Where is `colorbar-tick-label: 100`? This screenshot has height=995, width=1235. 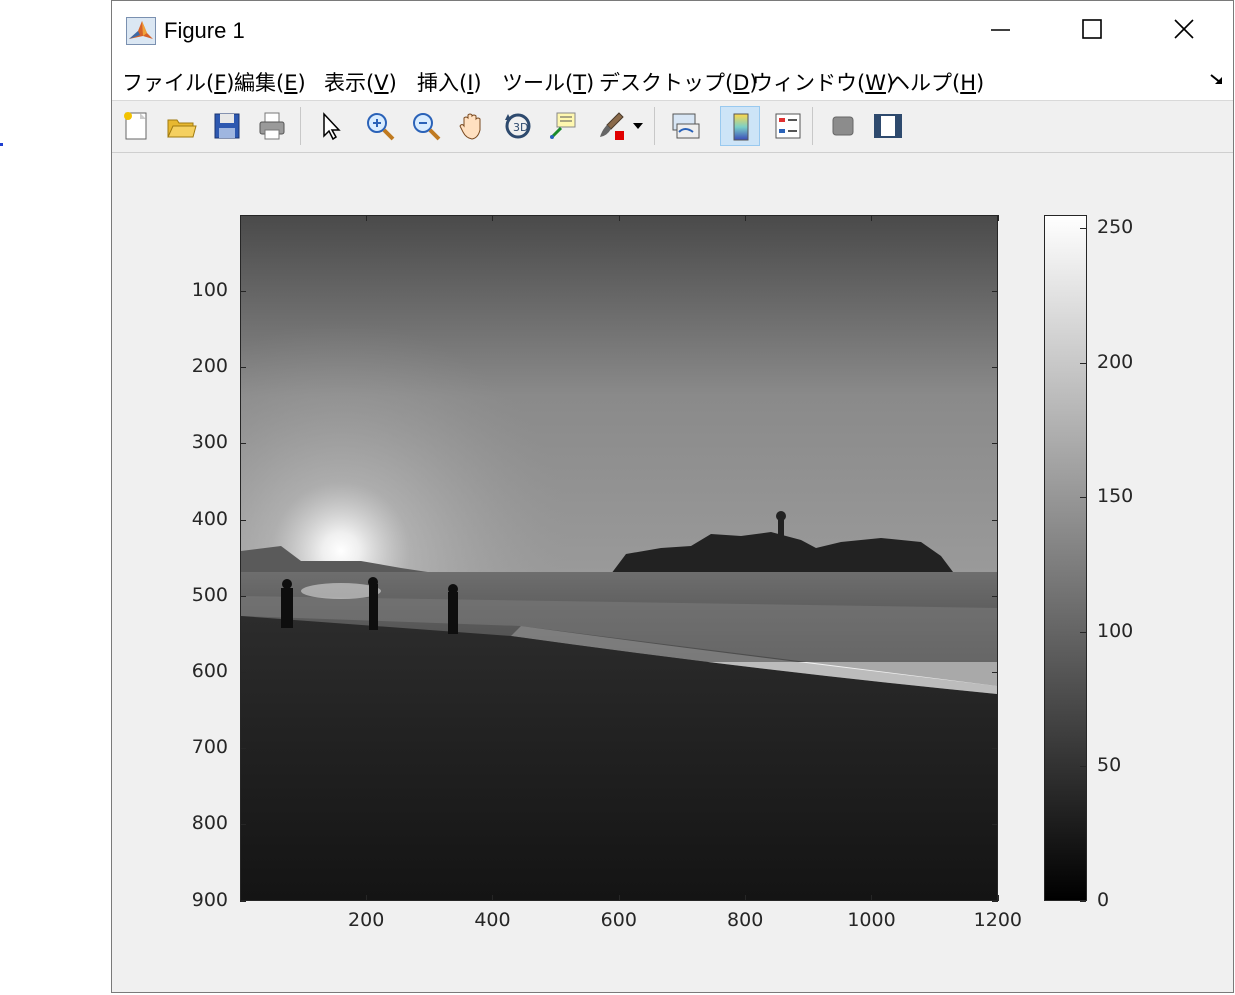
colorbar-tick-label: 100 is located at coordinates (1115, 630).